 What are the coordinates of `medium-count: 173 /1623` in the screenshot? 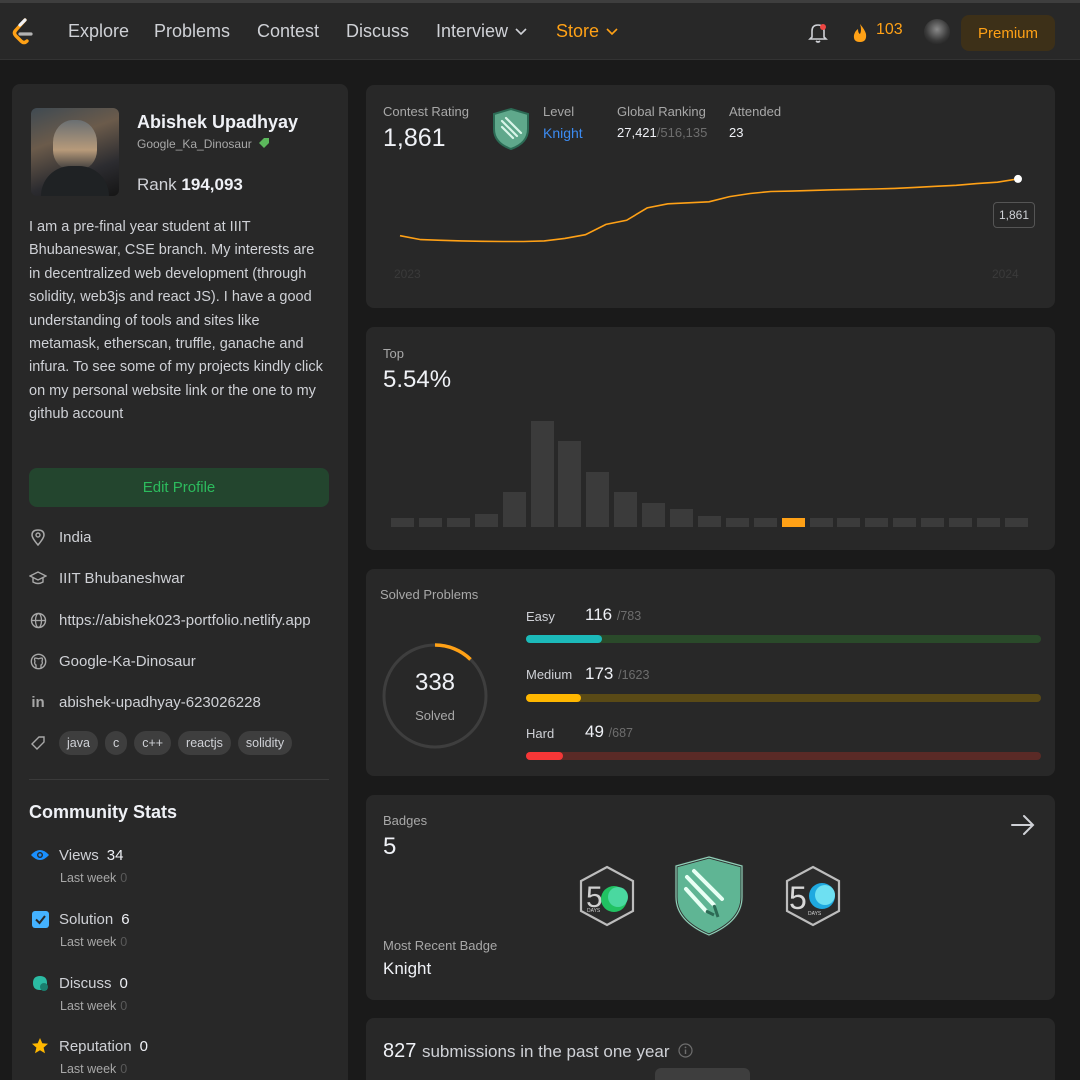 It's located at (617, 674).